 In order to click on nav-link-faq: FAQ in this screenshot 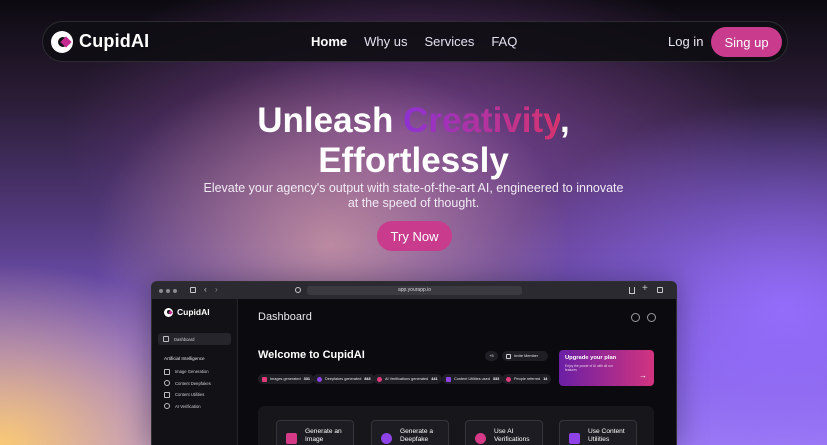, I will do `click(504, 41)`.